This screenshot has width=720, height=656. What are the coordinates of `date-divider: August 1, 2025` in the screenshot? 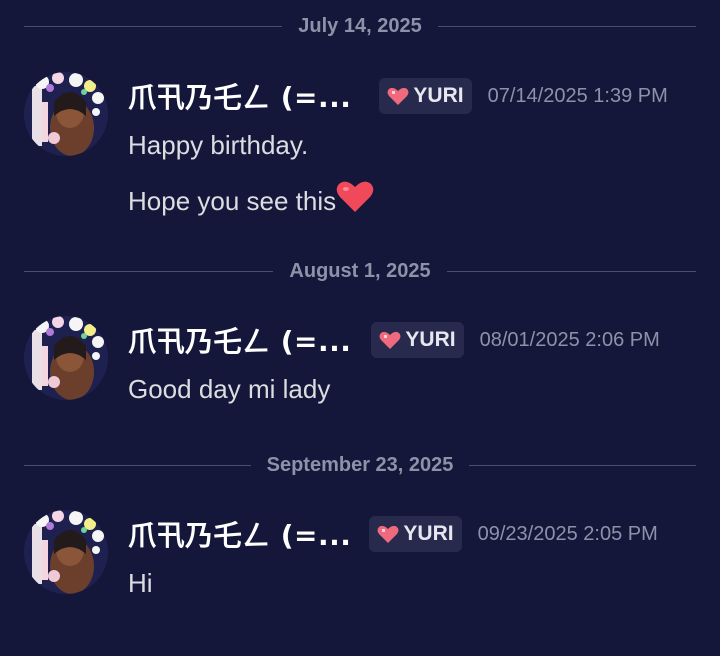 It's located at (360, 271).